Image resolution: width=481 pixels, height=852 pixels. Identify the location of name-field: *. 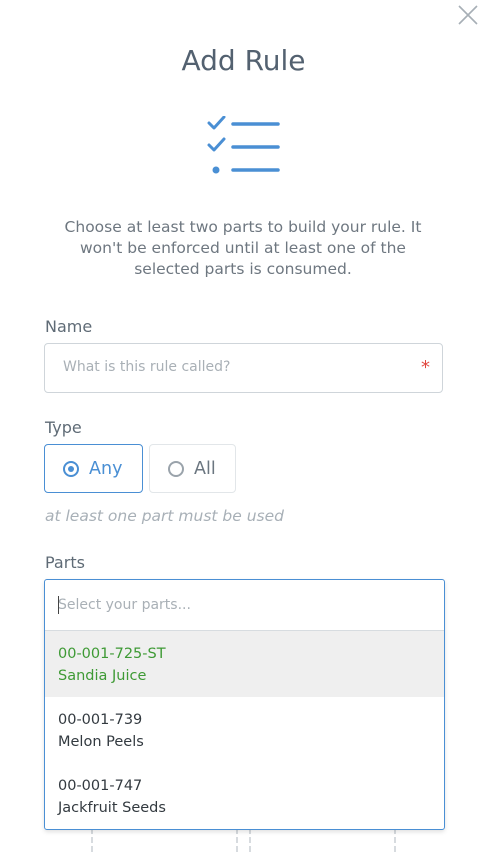
(243, 368).